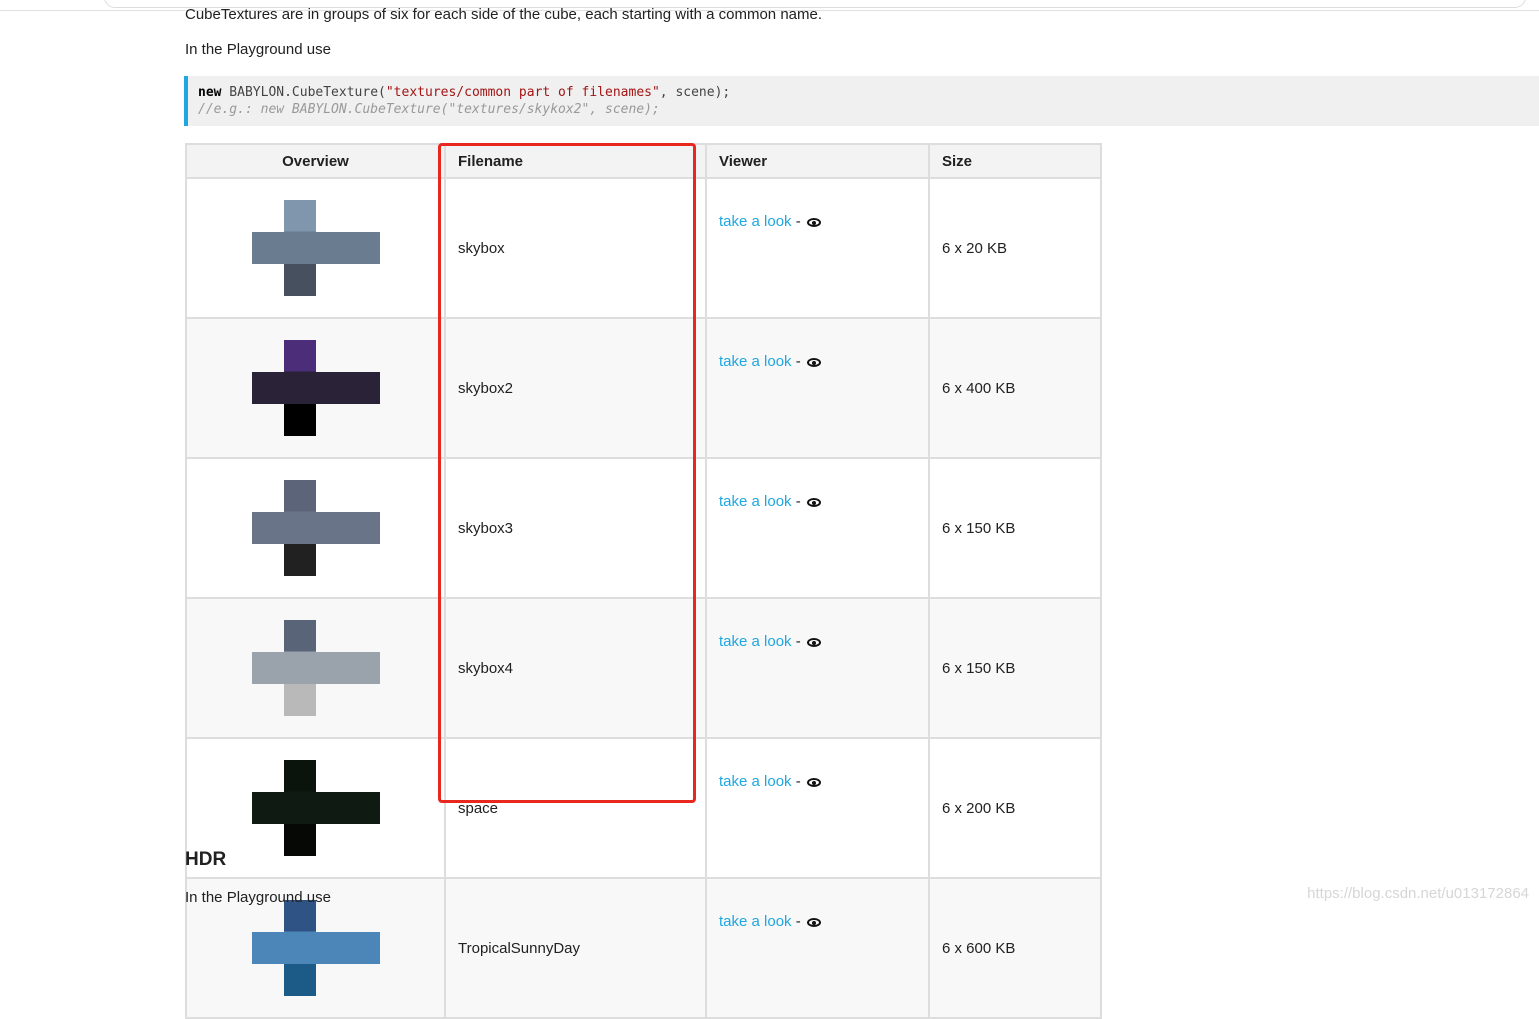  What do you see at coordinates (1015, 948) in the screenshot?
I see `size-cell: 6 x 600 KB` at bounding box center [1015, 948].